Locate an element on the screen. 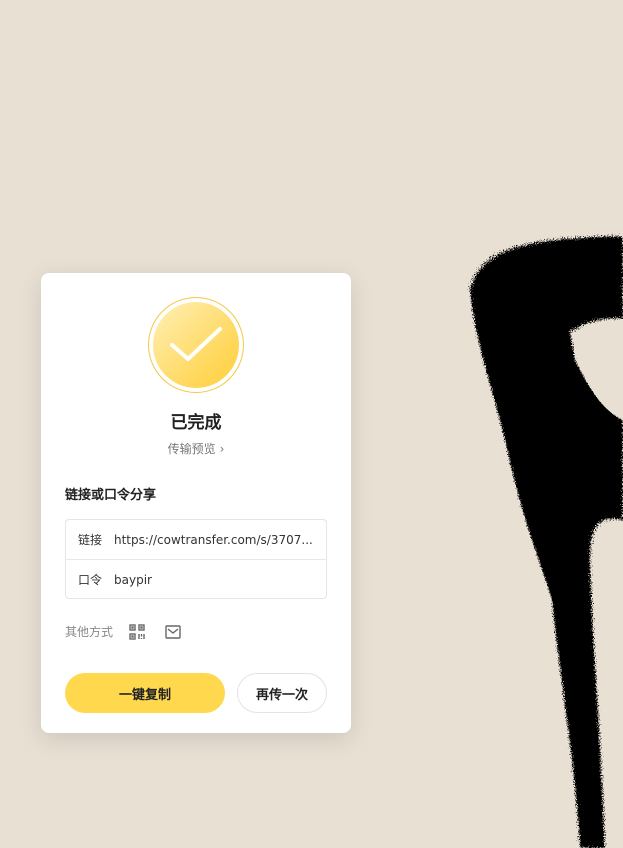 The image size is (623, 848). success-badge is located at coordinates (196, 345).